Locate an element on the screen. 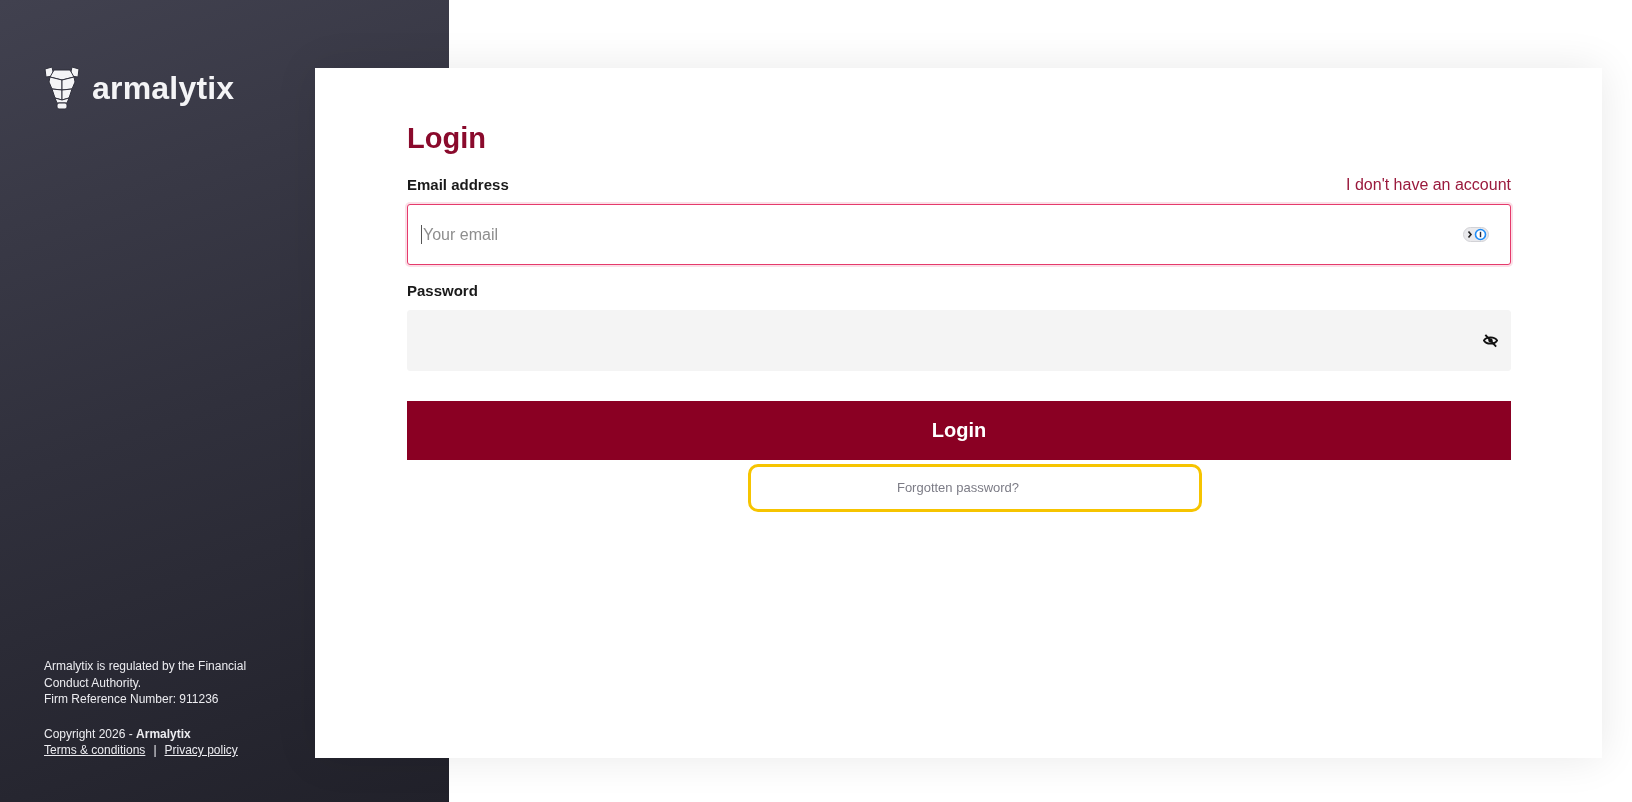  email-label: Email address is located at coordinates (458, 185).